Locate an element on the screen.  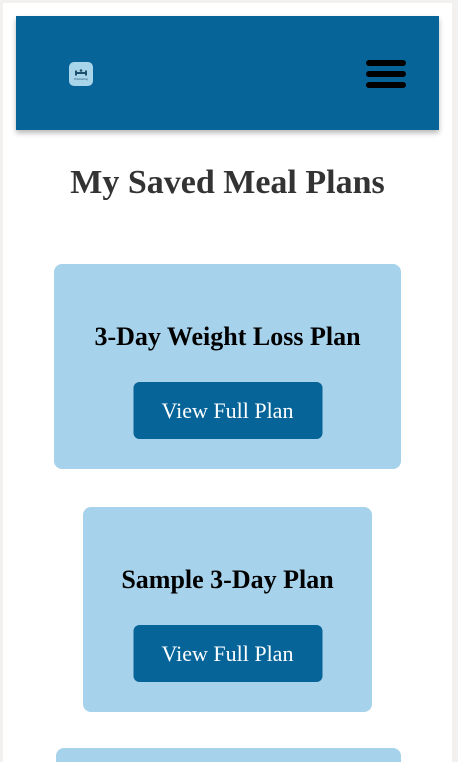
app-header: Pilobehaj is located at coordinates (227, 73).